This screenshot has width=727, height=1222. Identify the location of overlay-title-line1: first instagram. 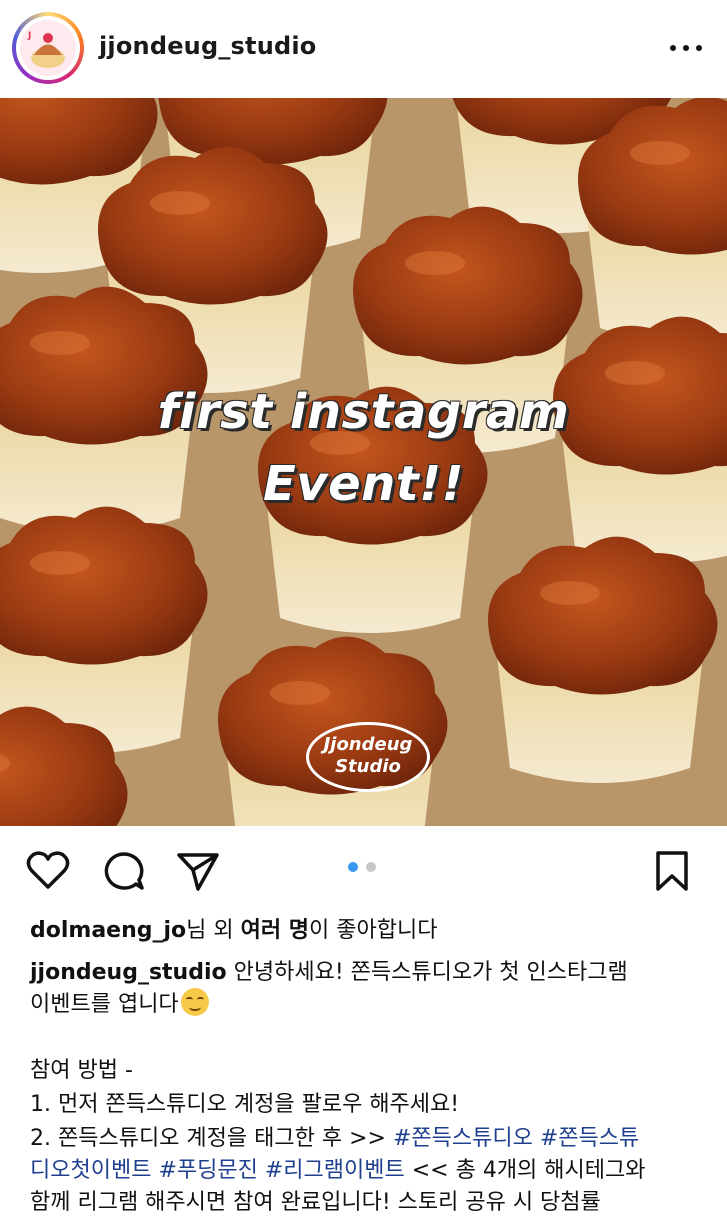
(363, 412).